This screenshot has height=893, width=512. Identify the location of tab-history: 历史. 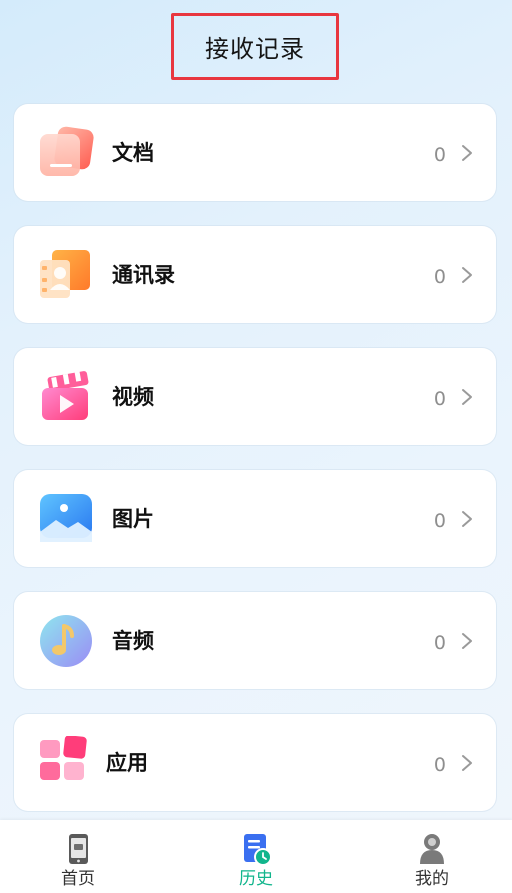
(256, 856).